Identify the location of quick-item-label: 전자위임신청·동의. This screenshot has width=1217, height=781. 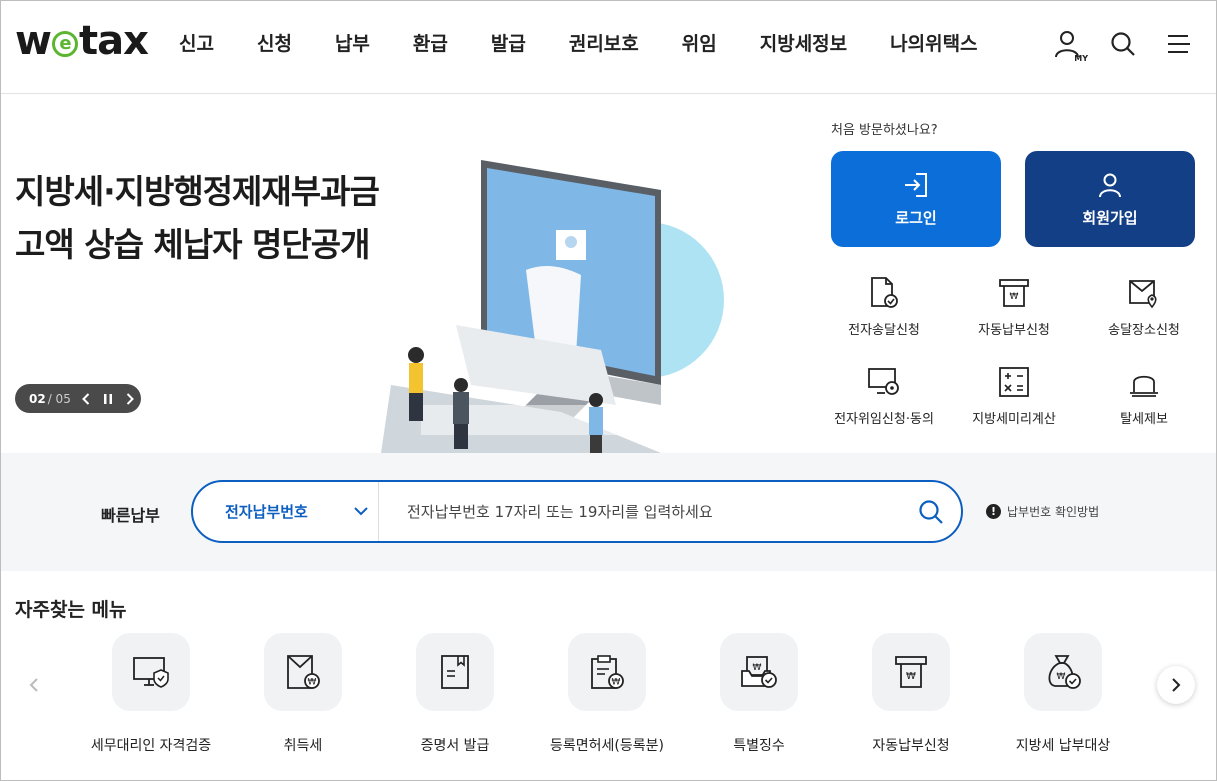
(884, 419).